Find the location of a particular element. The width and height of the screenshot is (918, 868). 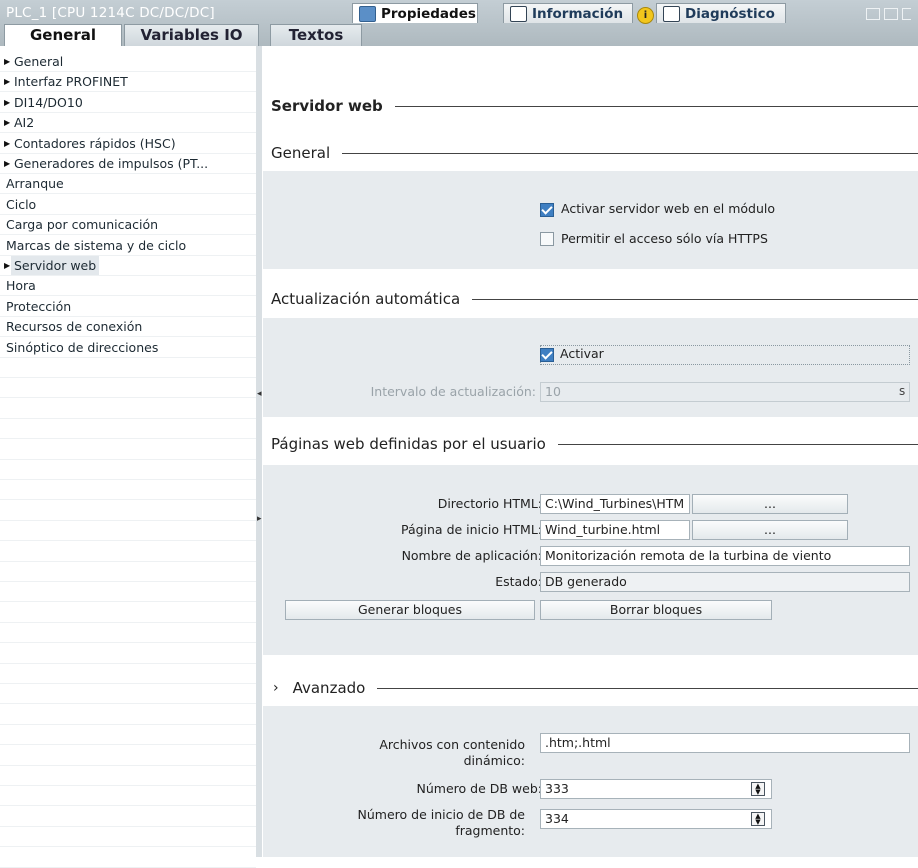

tree-item-label: Servidor web is located at coordinates (55, 265).